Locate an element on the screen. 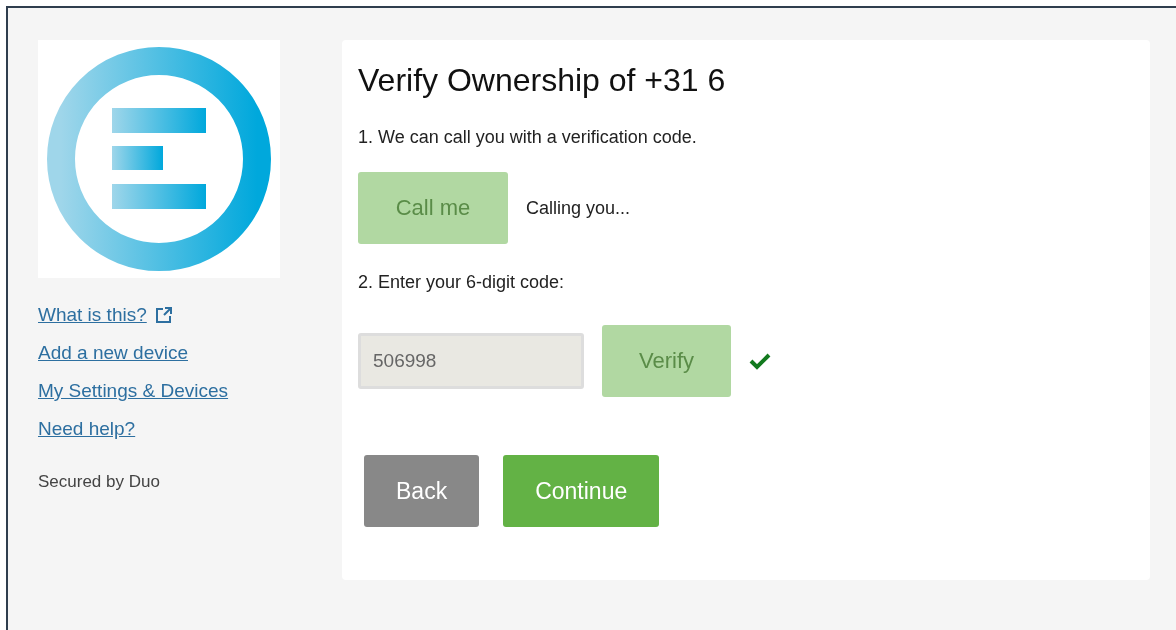 The image size is (1176, 630). step-instruction: 2. Enter your 6-digit code: is located at coordinates (462, 282).